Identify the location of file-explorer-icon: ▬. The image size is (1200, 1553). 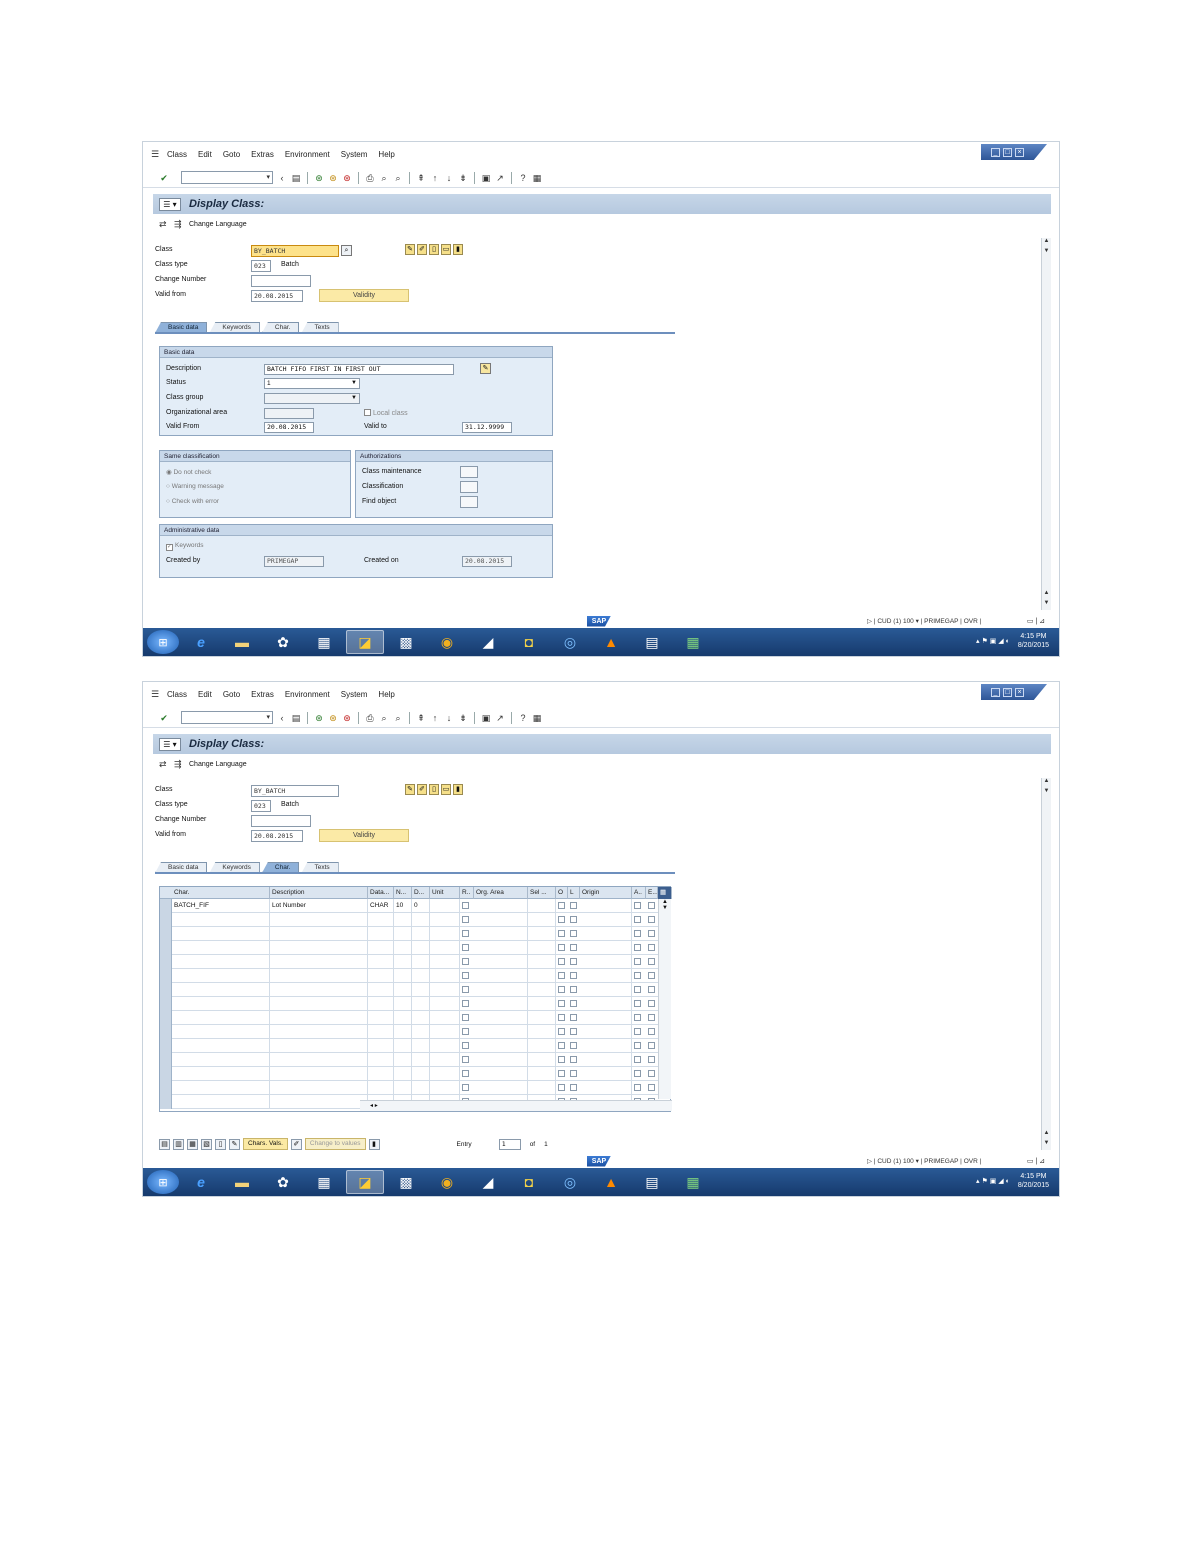
(242, 642).